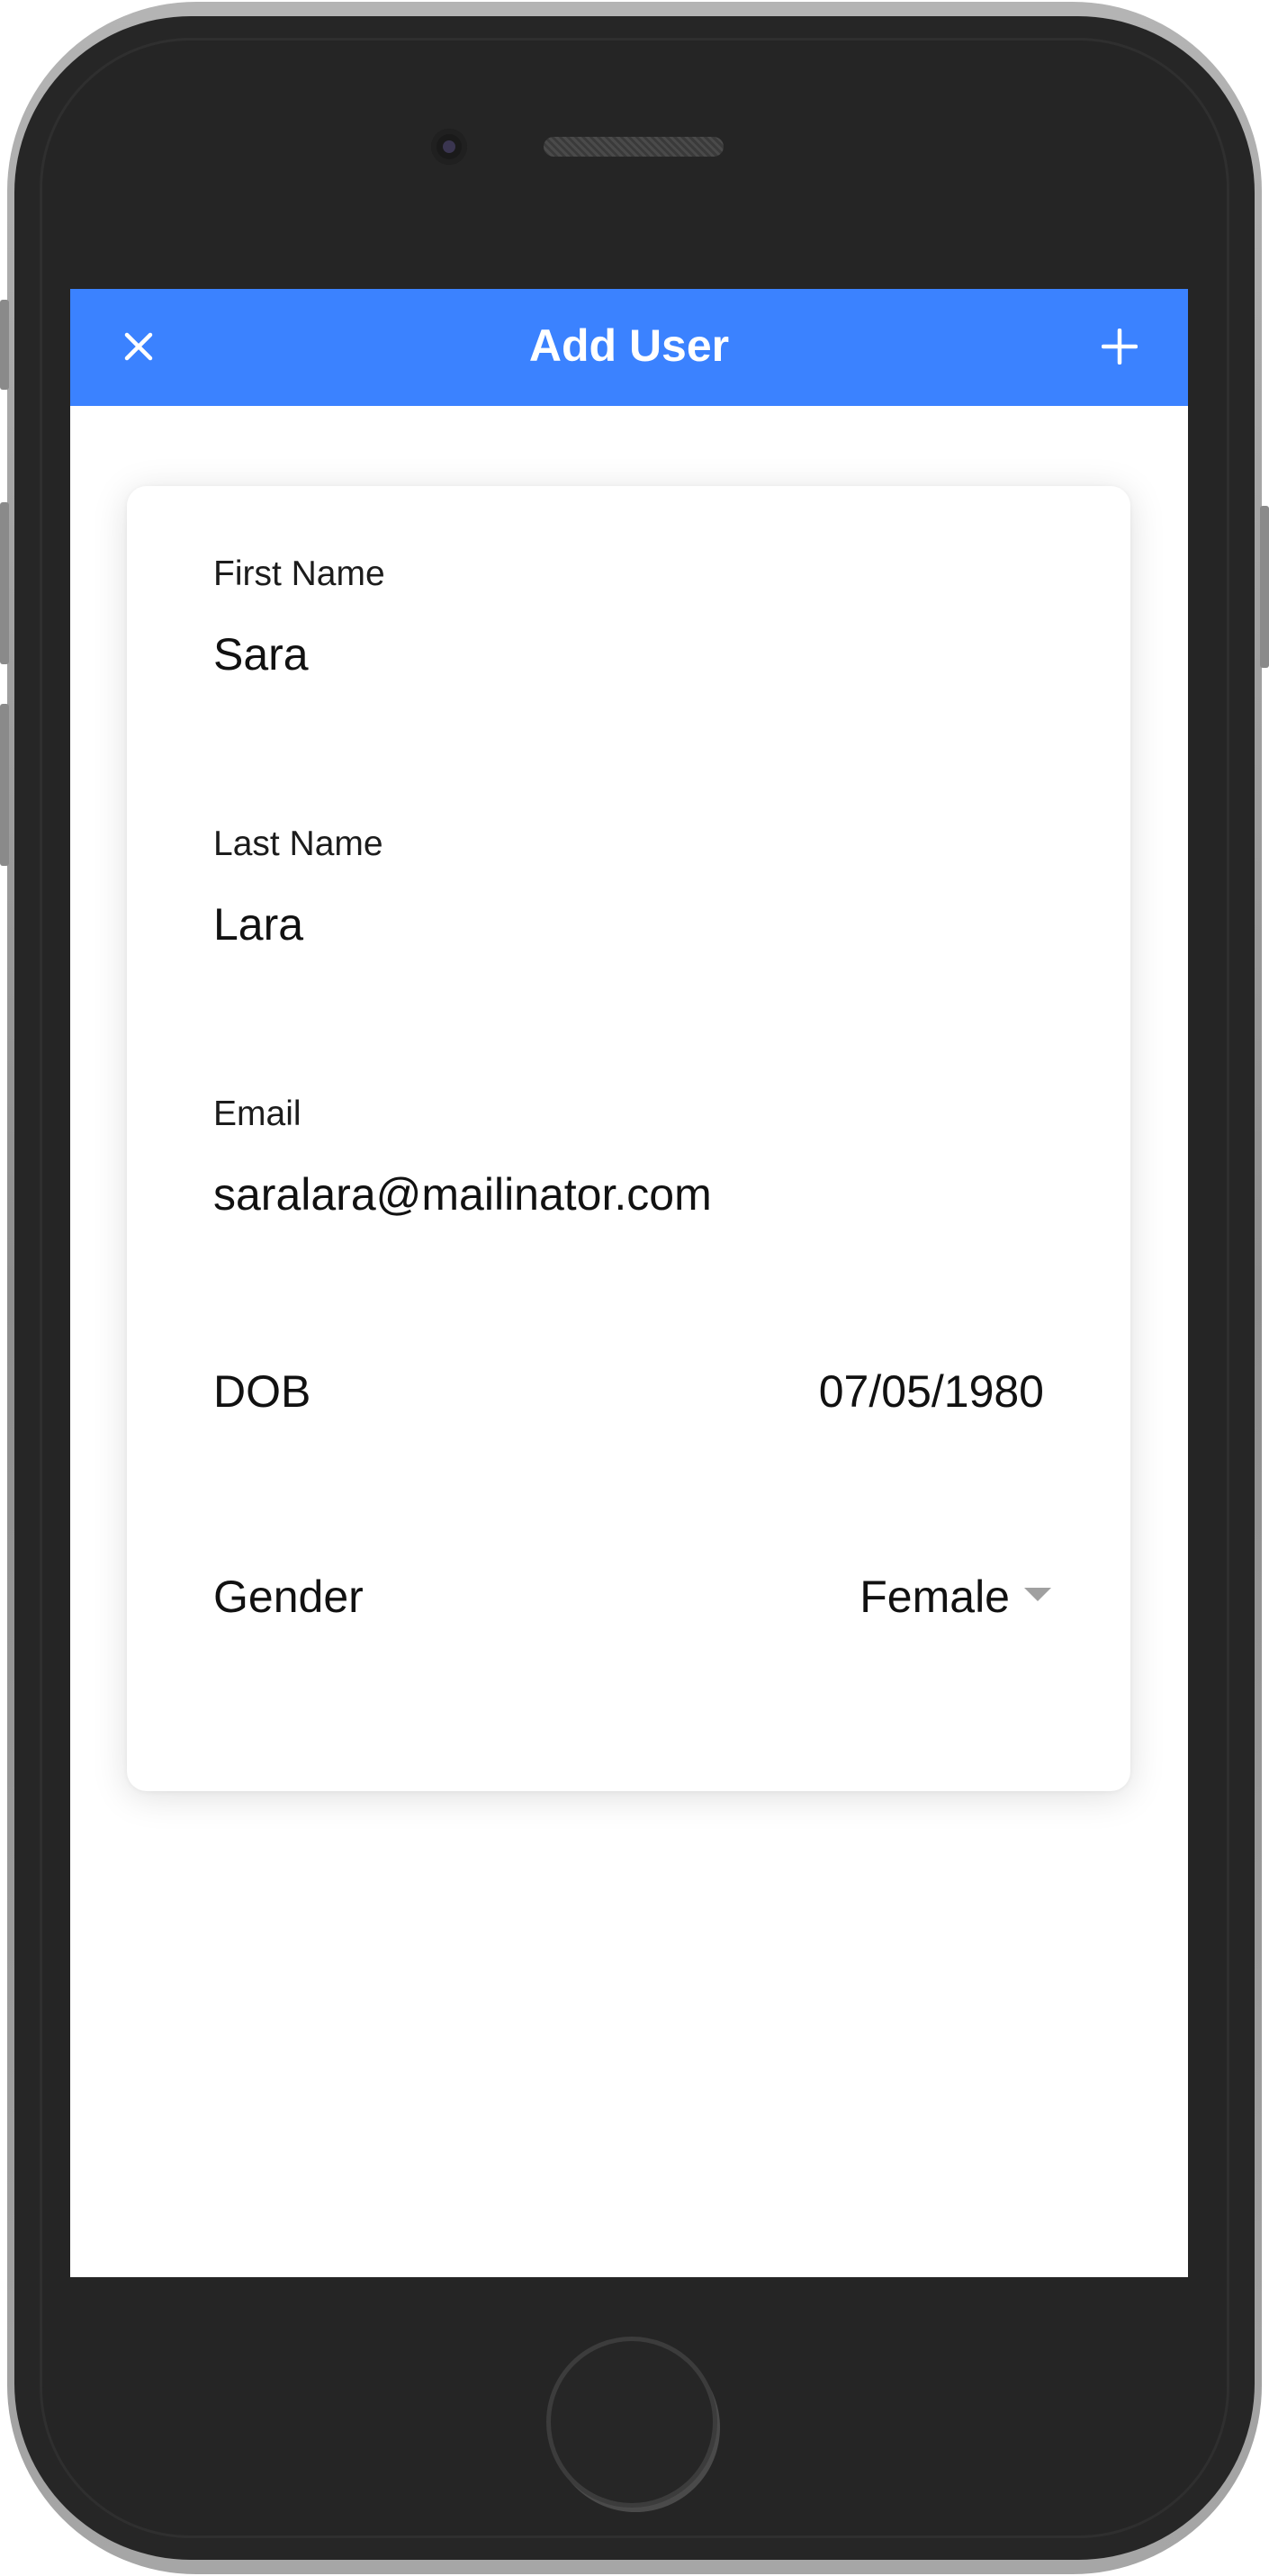 The image size is (1269, 2576). What do you see at coordinates (4, 583) in the screenshot?
I see `volume-up-button` at bounding box center [4, 583].